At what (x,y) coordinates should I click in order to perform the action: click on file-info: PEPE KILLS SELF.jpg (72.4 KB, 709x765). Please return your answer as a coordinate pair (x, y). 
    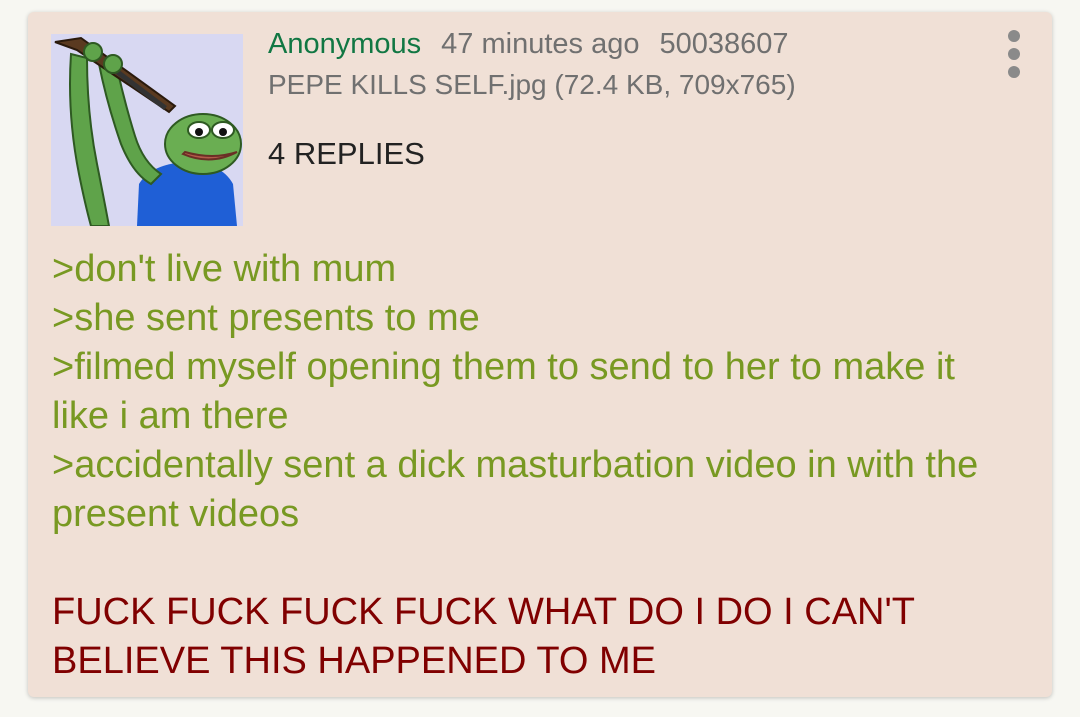
    Looking at the image, I should click on (532, 85).